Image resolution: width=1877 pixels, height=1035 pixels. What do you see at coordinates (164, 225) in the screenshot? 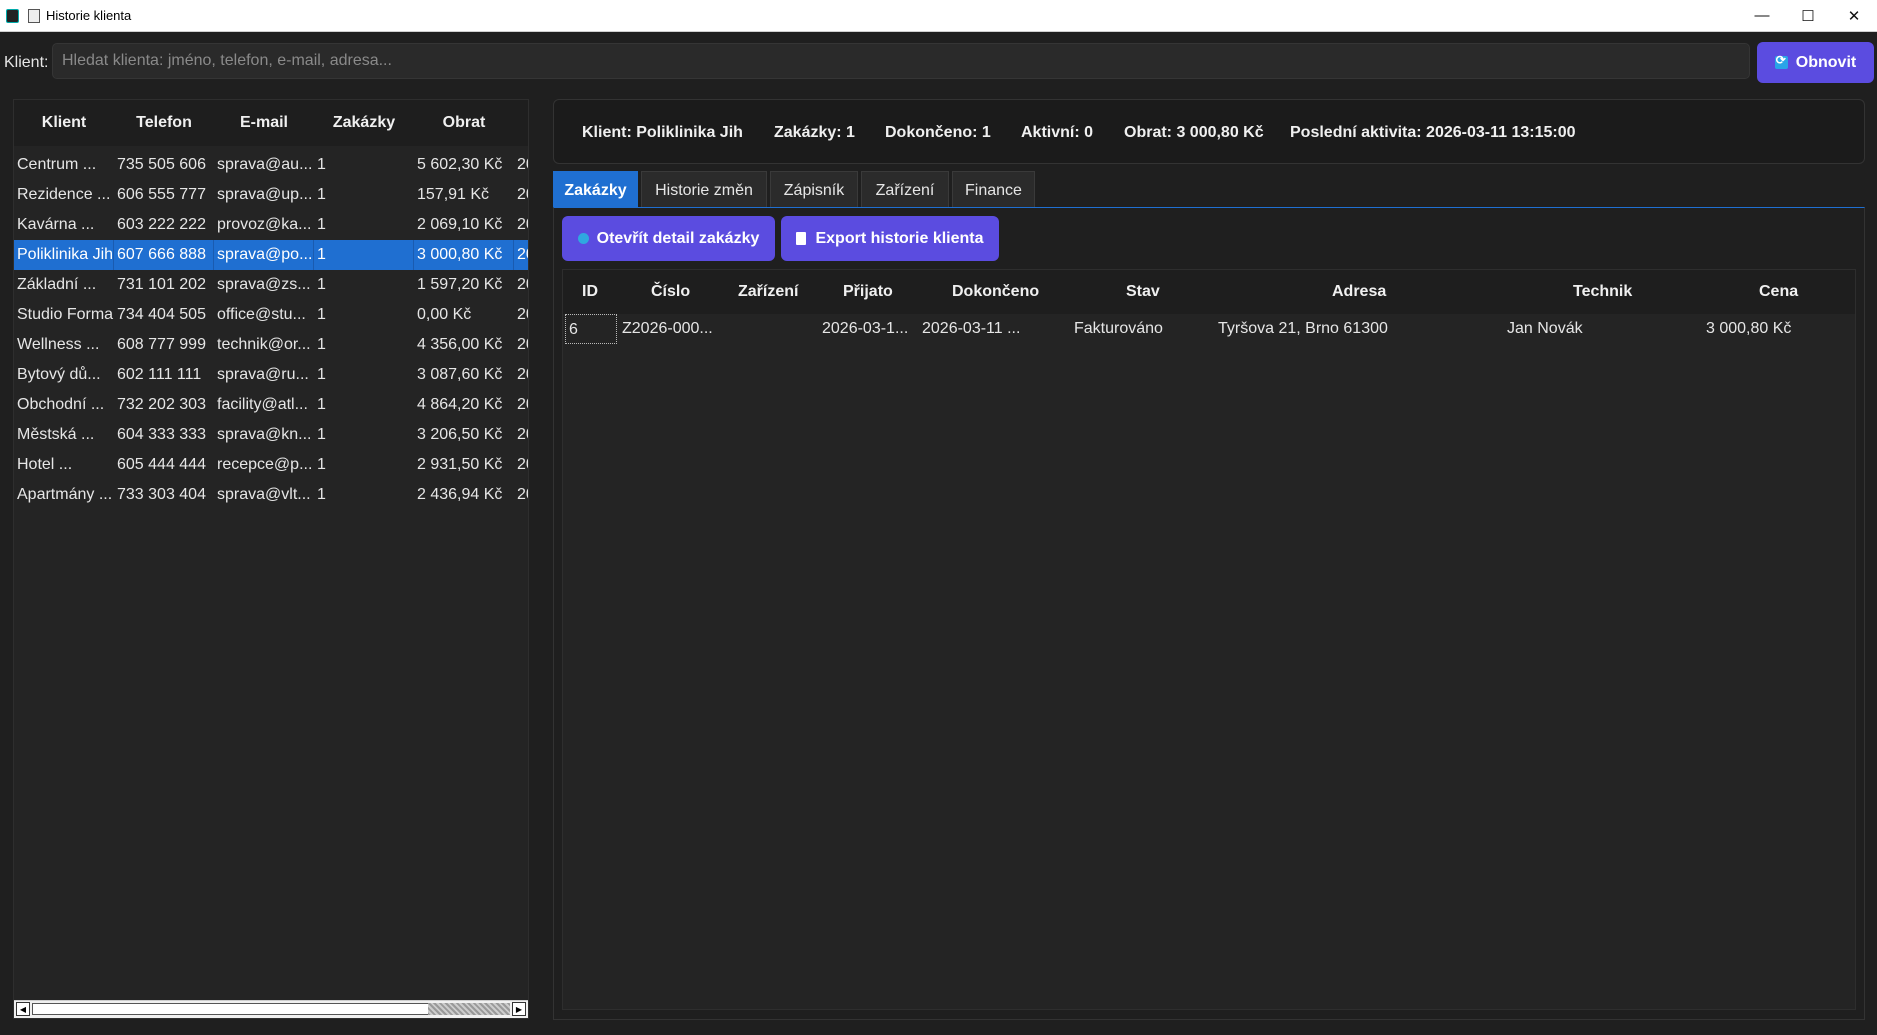
I see `client-phone: 603 222 222` at bounding box center [164, 225].